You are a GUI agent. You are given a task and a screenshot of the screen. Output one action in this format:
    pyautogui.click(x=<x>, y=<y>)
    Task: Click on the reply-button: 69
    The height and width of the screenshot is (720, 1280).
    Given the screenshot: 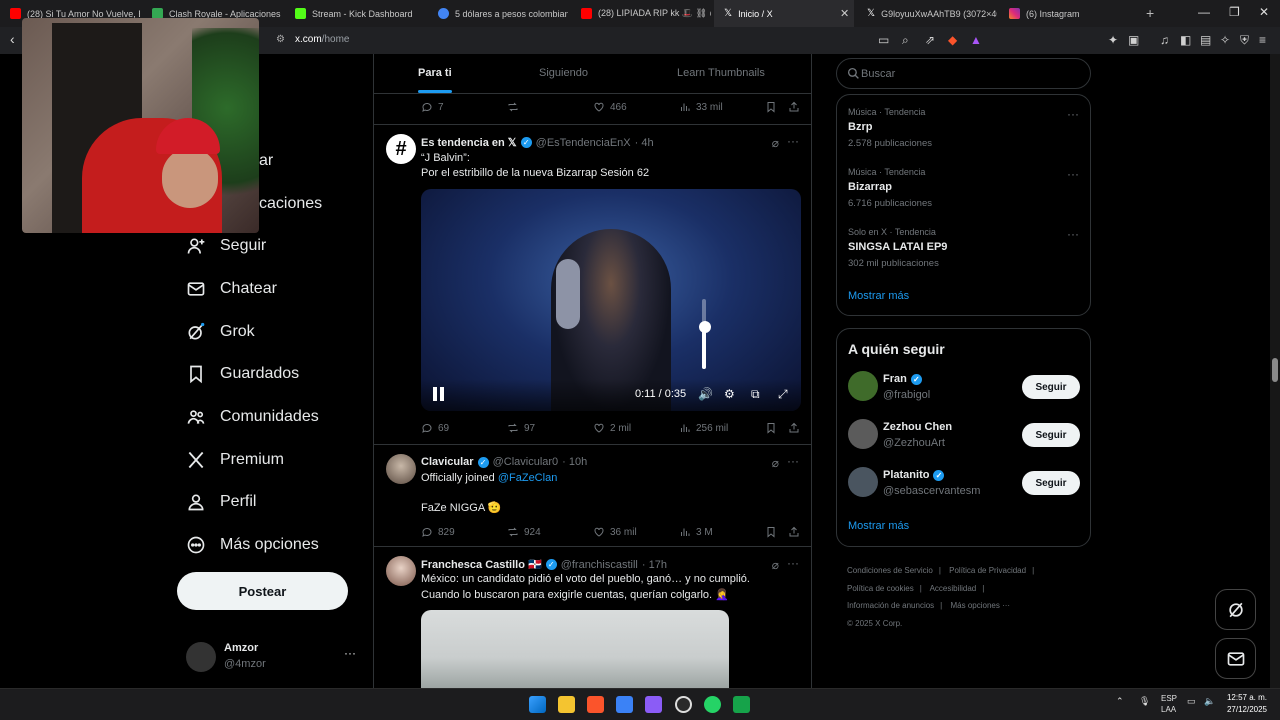 What is the action you would take?
    pyautogui.click(x=435, y=428)
    